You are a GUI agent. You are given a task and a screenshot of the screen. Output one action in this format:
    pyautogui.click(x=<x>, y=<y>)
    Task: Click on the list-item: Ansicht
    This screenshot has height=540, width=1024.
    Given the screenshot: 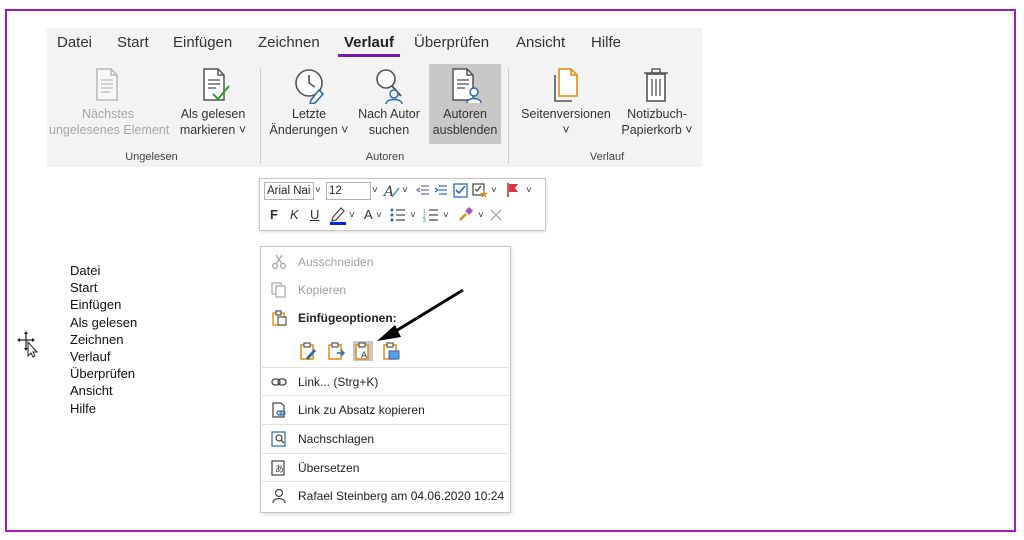 What is the action you would take?
    pyautogui.click(x=91, y=391)
    